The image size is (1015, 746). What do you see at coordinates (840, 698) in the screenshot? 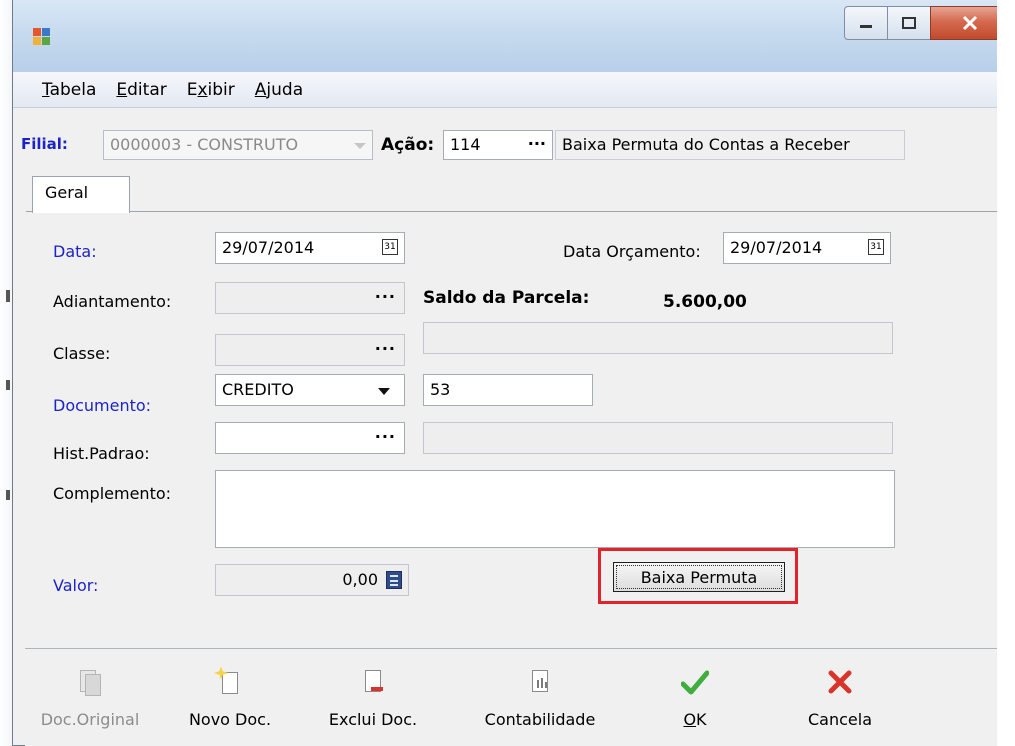
I see `cancela-button: Cancela` at bounding box center [840, 698].